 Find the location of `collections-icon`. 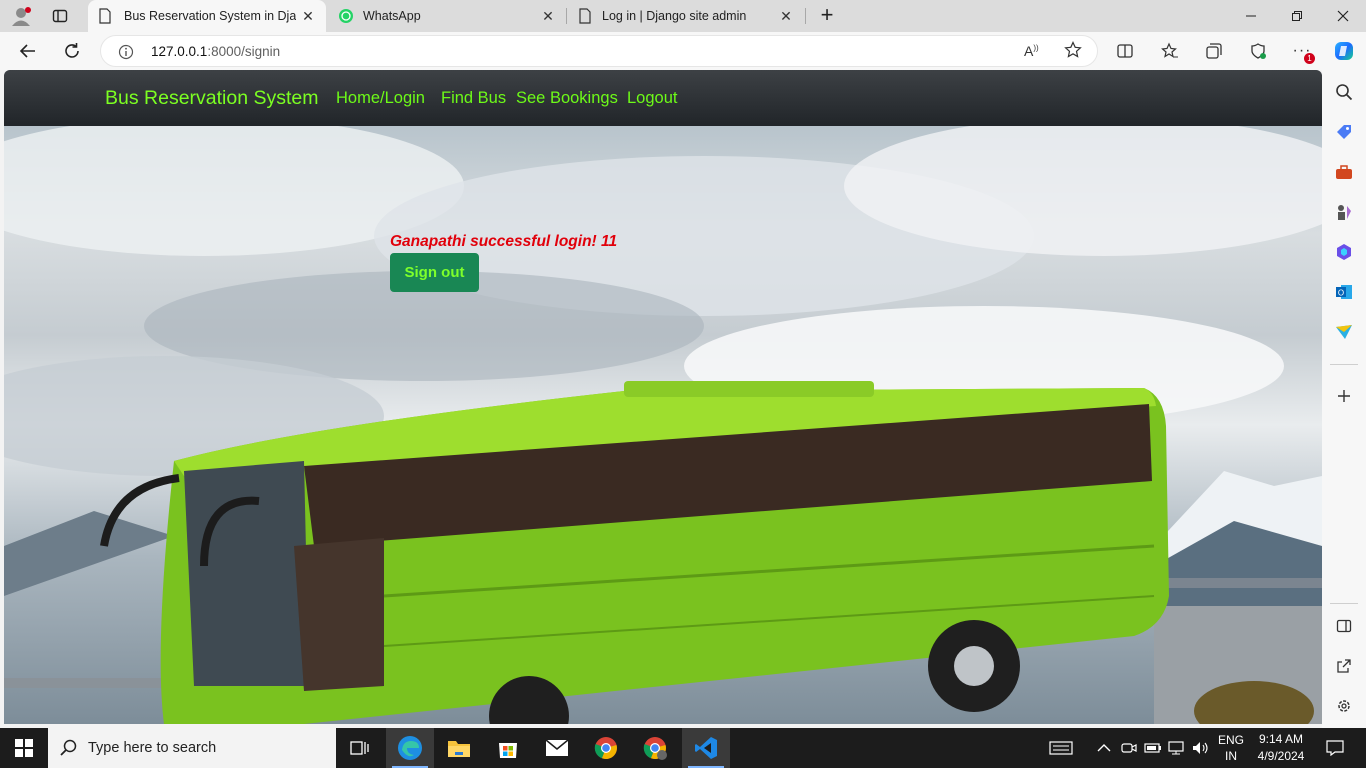

collections-icon is located at coordinates (1214, 51).